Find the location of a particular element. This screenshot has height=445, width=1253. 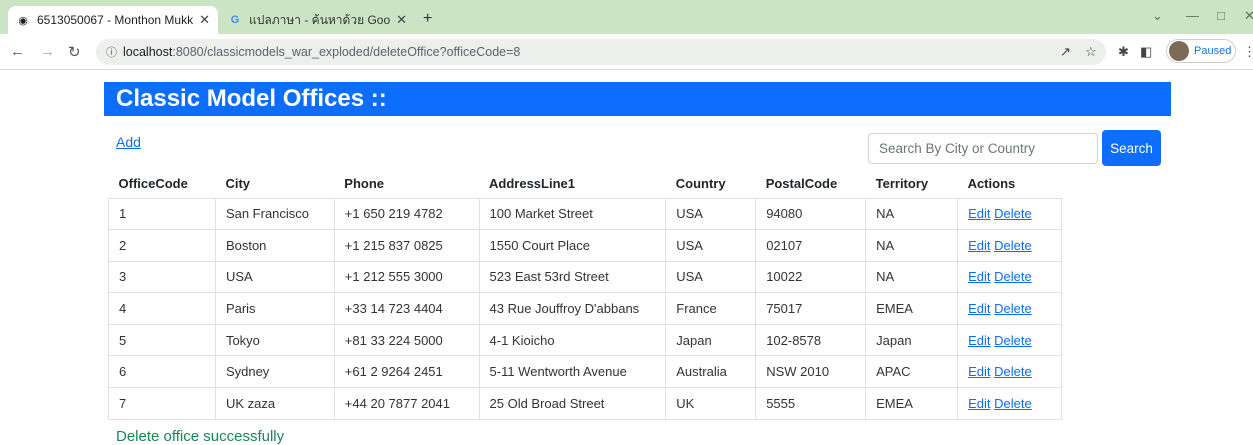

cell-city: Paris is located at coordinates (274, 308).